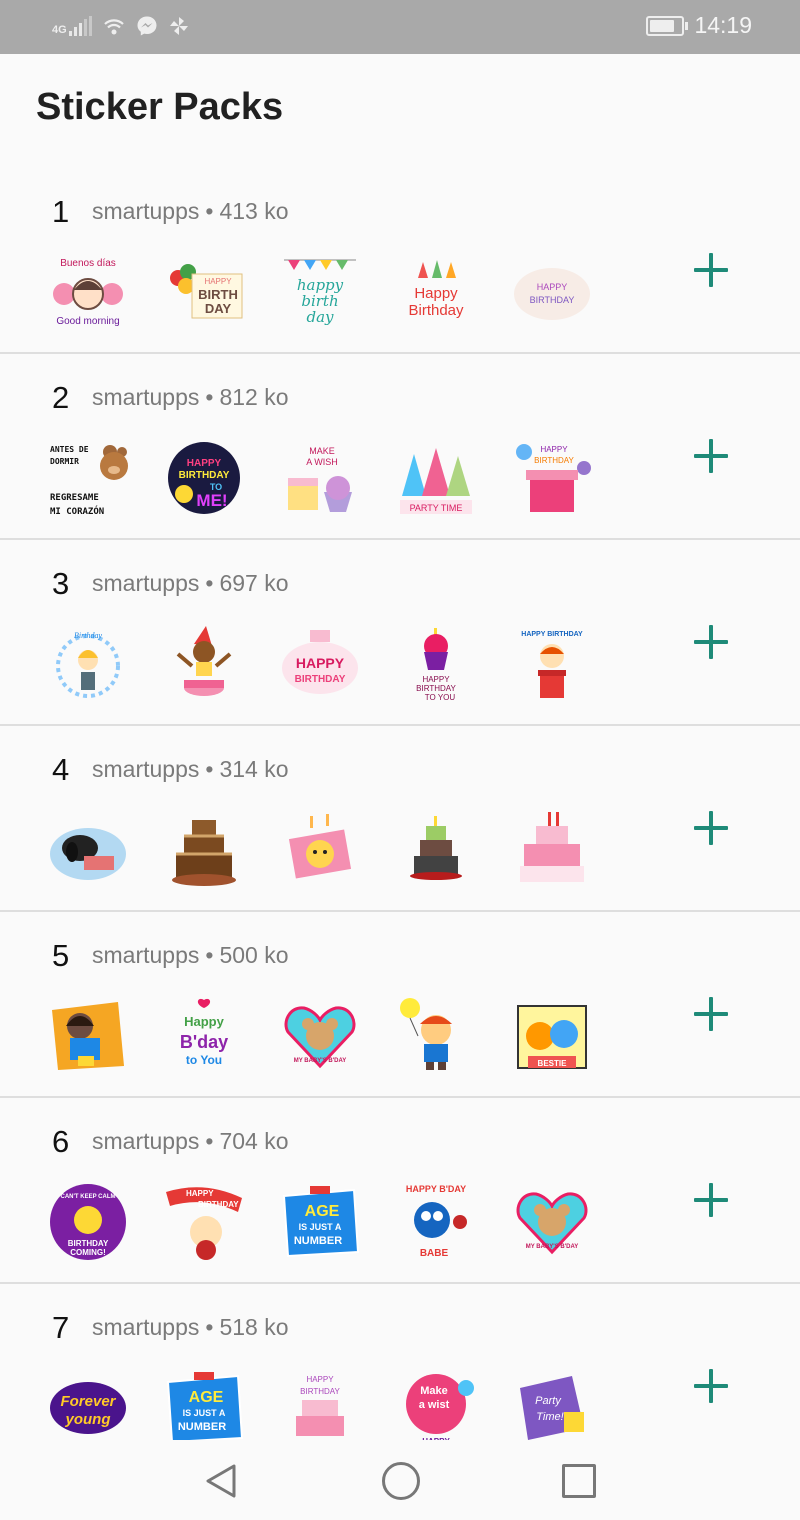 Image resolution: width=800 pixels, height=1520 pixels. Describe the element at coordinates (61, 769) in the screenshot. I see `pack-number: 4` at that location.